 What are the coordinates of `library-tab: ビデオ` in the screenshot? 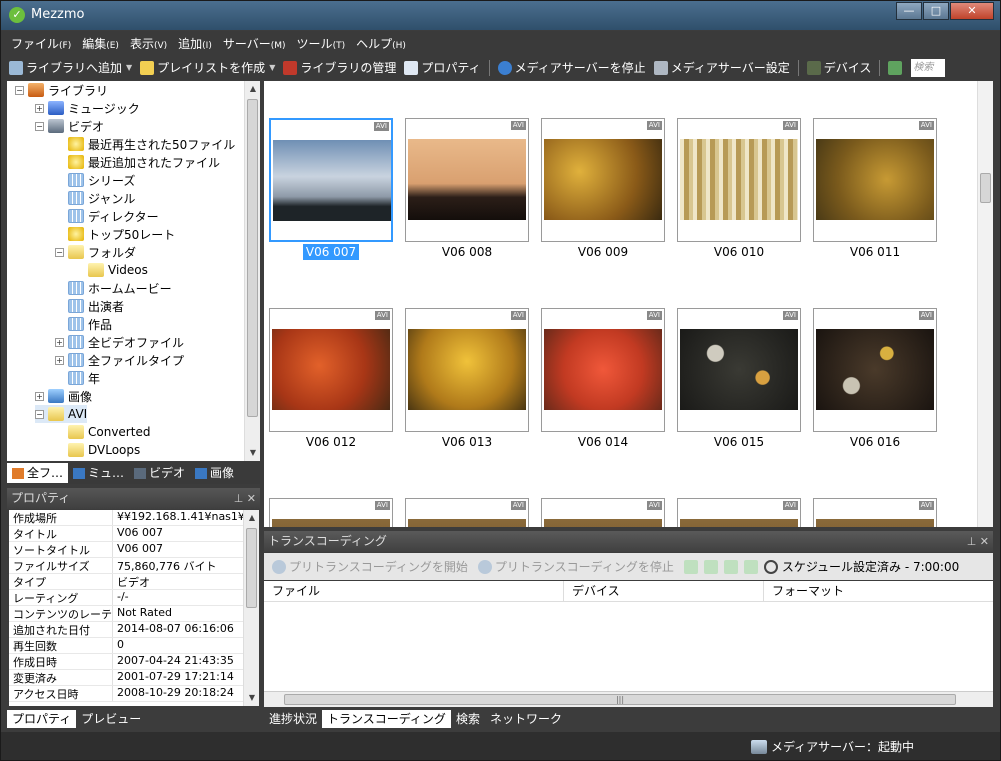 It's located at (159, 473).